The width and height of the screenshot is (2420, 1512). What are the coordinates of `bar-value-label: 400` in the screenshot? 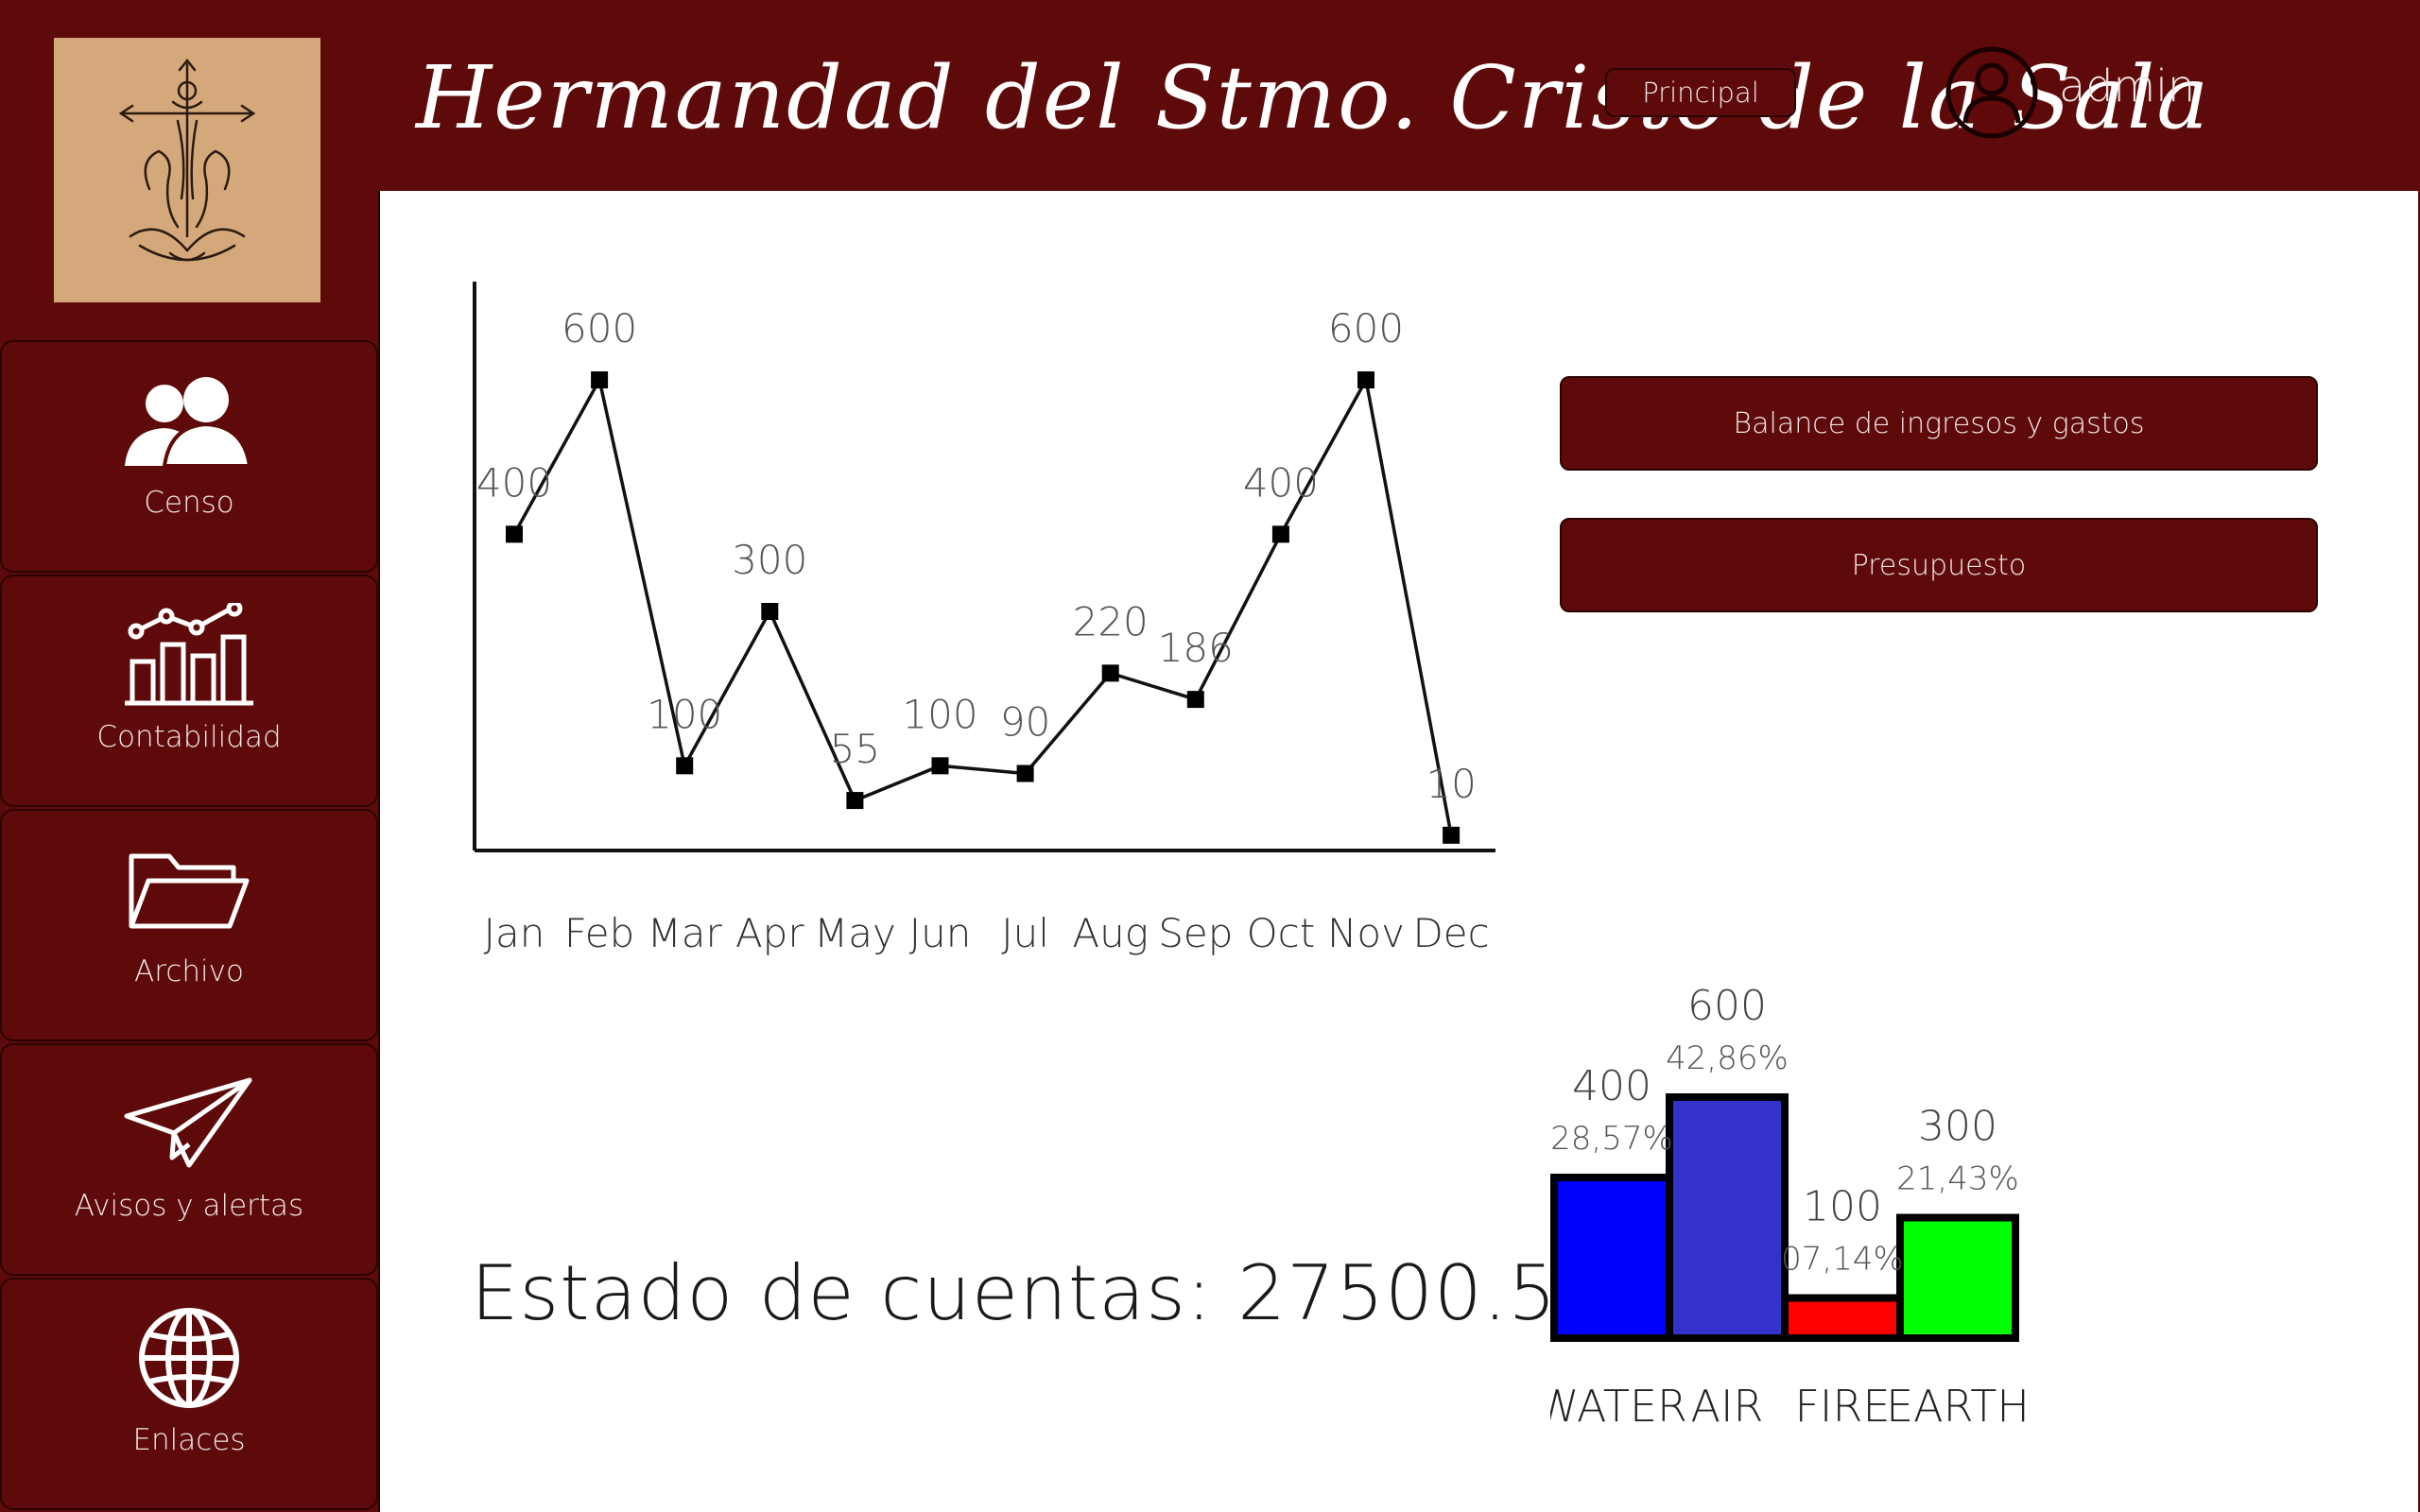 It's located at (1611, 1086).